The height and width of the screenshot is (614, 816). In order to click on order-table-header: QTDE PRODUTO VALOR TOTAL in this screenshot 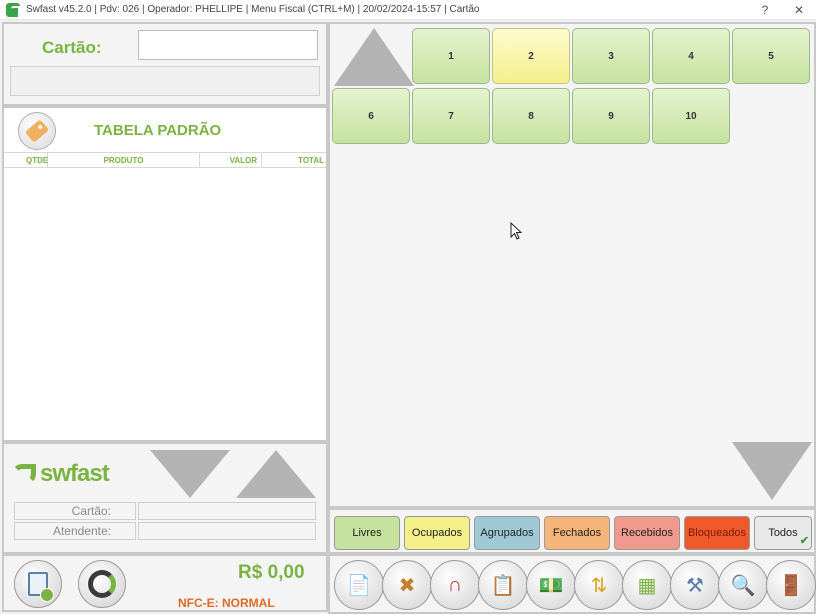, I will do `click(165, 160)`.